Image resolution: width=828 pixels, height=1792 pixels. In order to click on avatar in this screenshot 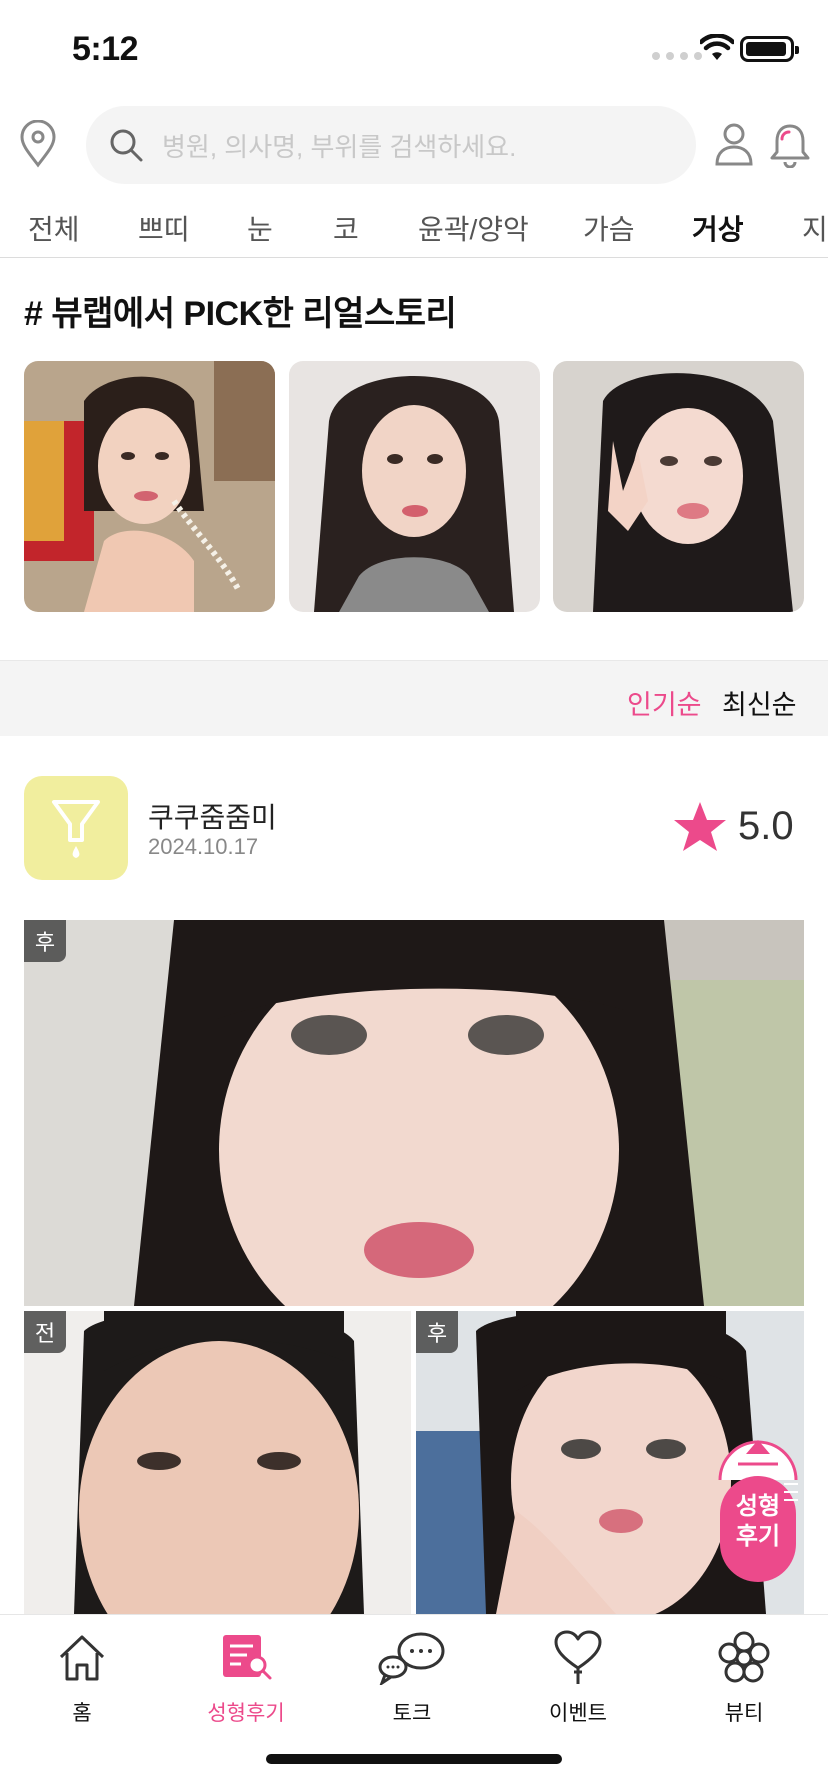, I will do `click(76, 828)`.